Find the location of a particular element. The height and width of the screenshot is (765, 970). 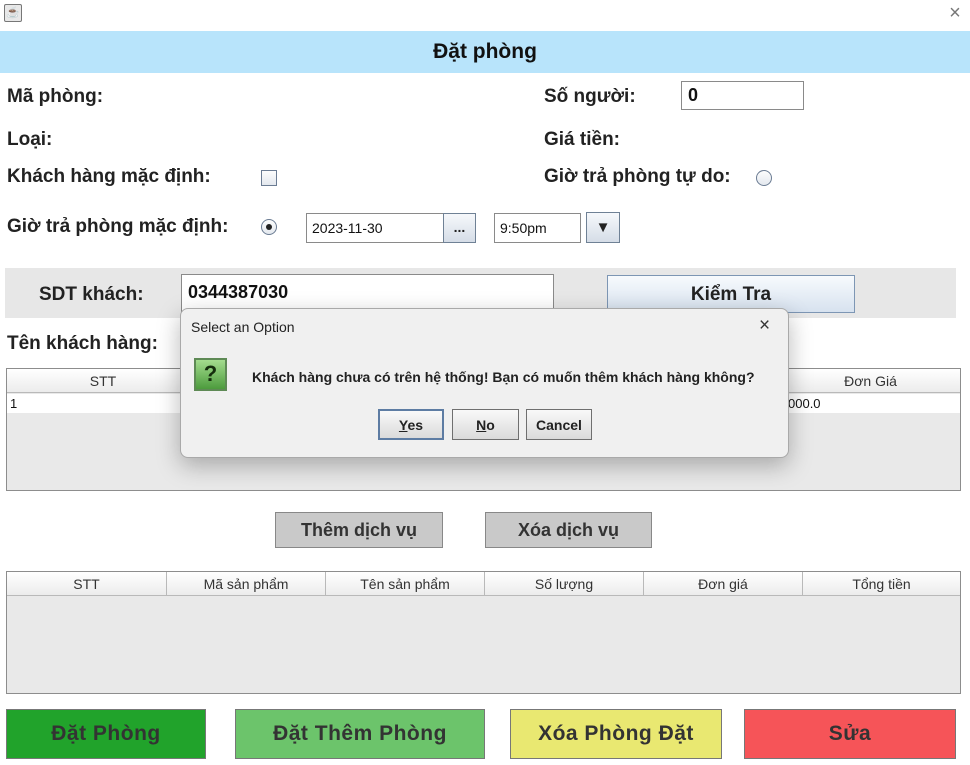

loai-label: Loại: is located at coordinates (30, 139).